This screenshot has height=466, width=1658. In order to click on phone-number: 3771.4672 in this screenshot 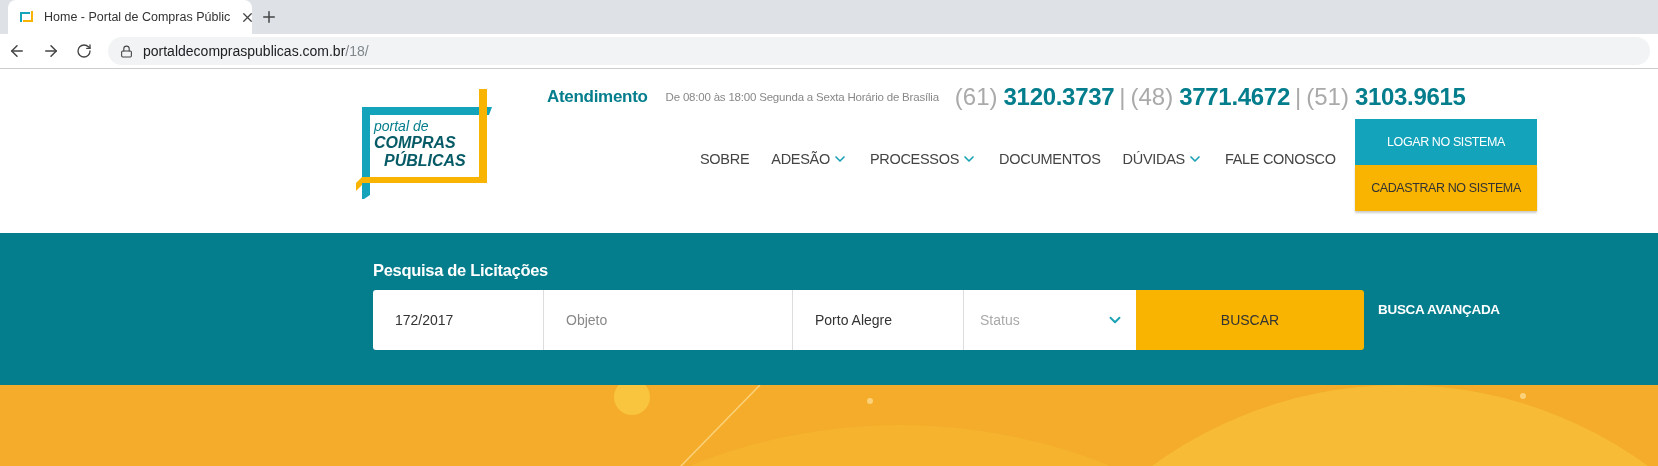, I will do `click(1234, 97)`.